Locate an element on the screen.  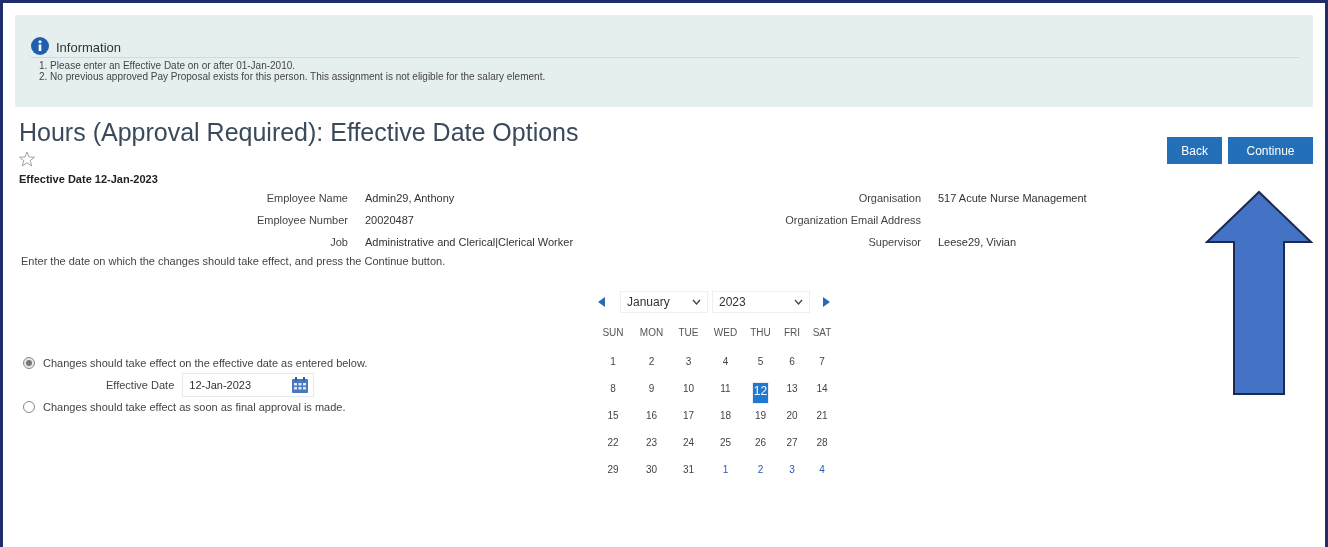
info-icon is located at coordinates (40, 46).